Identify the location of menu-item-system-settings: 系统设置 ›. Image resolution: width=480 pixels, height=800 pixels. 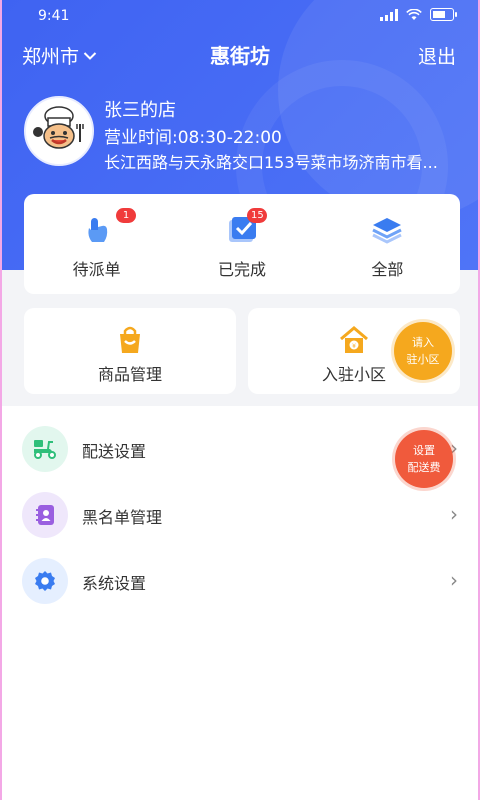
(240, 580).